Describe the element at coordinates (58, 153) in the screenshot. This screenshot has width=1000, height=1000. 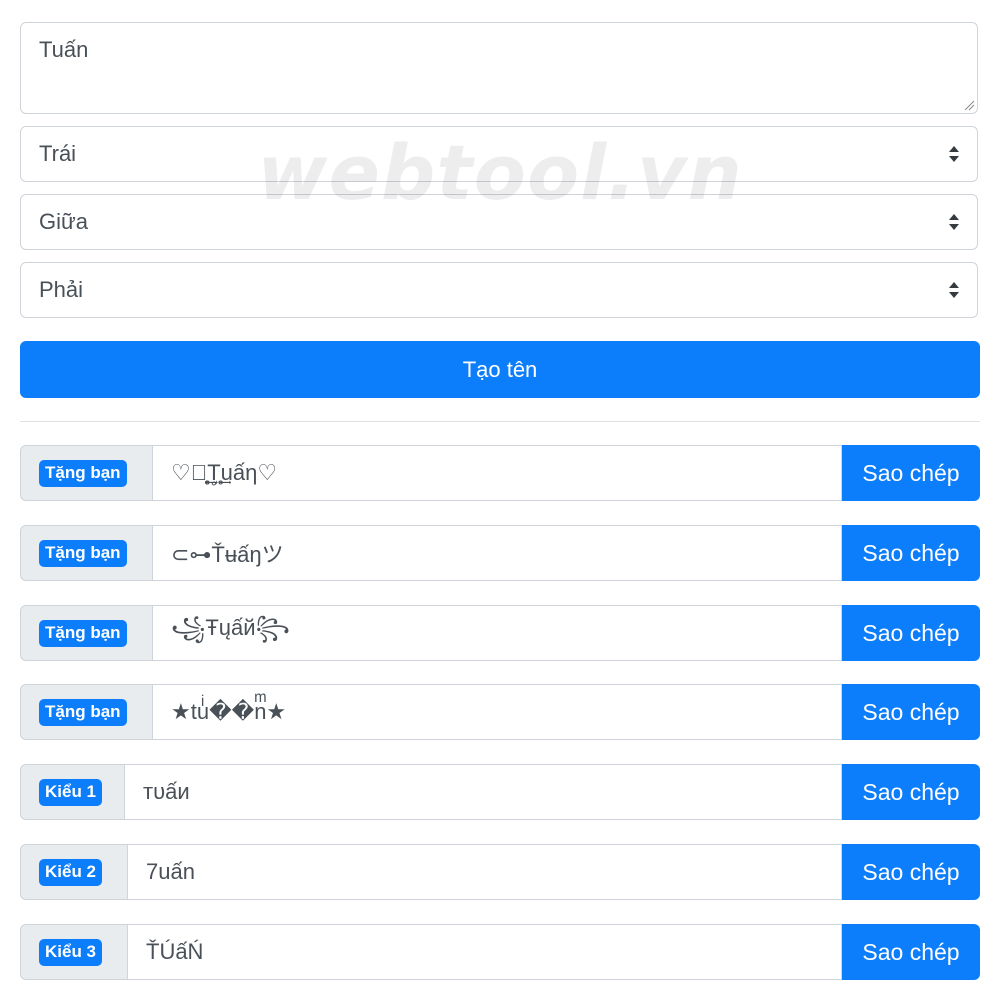
I see `left-select-value: Trái` at that location.